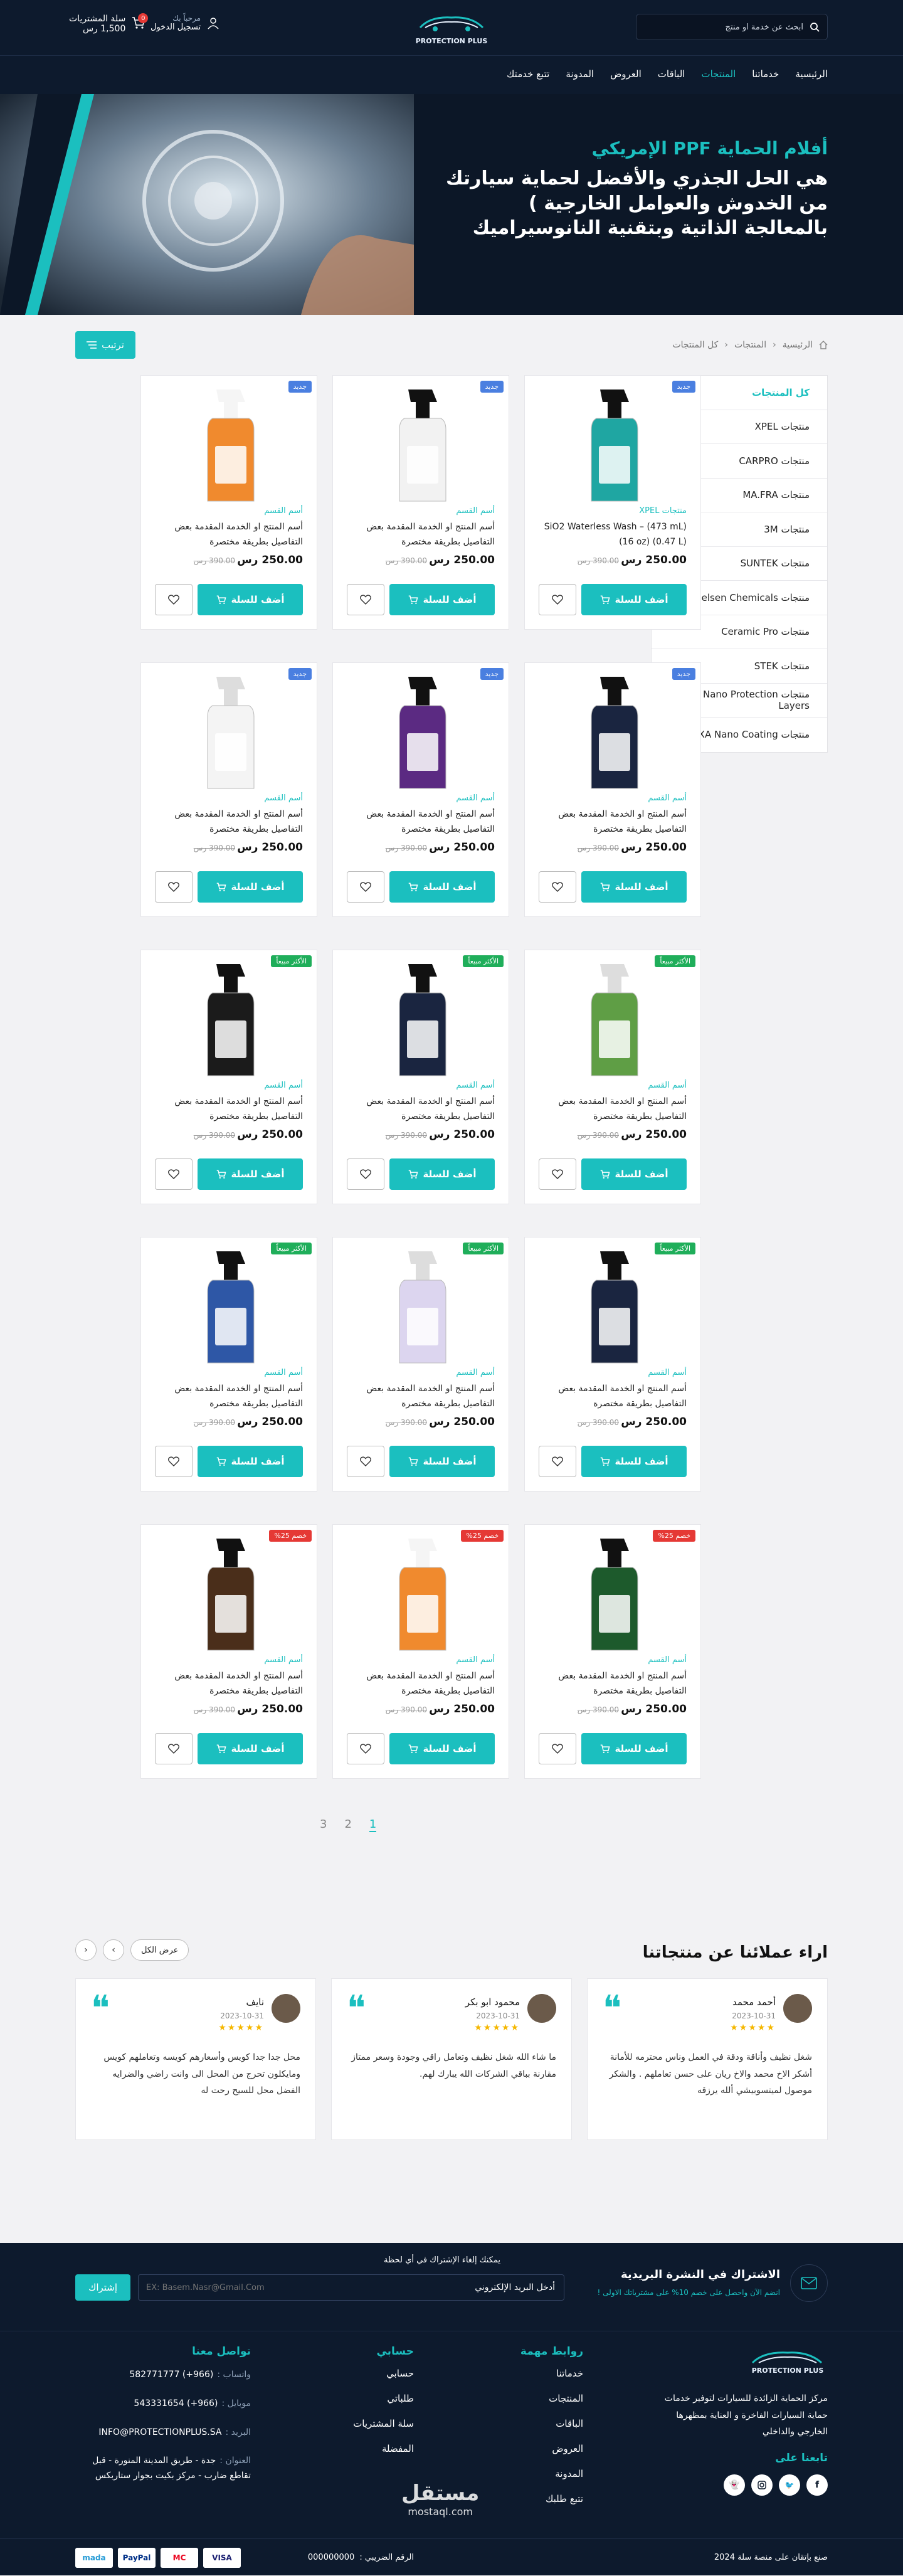  Describe the element at coordinates (663, 511) in the screenshot. I see `product-category: منتجات XPEL` at that location.